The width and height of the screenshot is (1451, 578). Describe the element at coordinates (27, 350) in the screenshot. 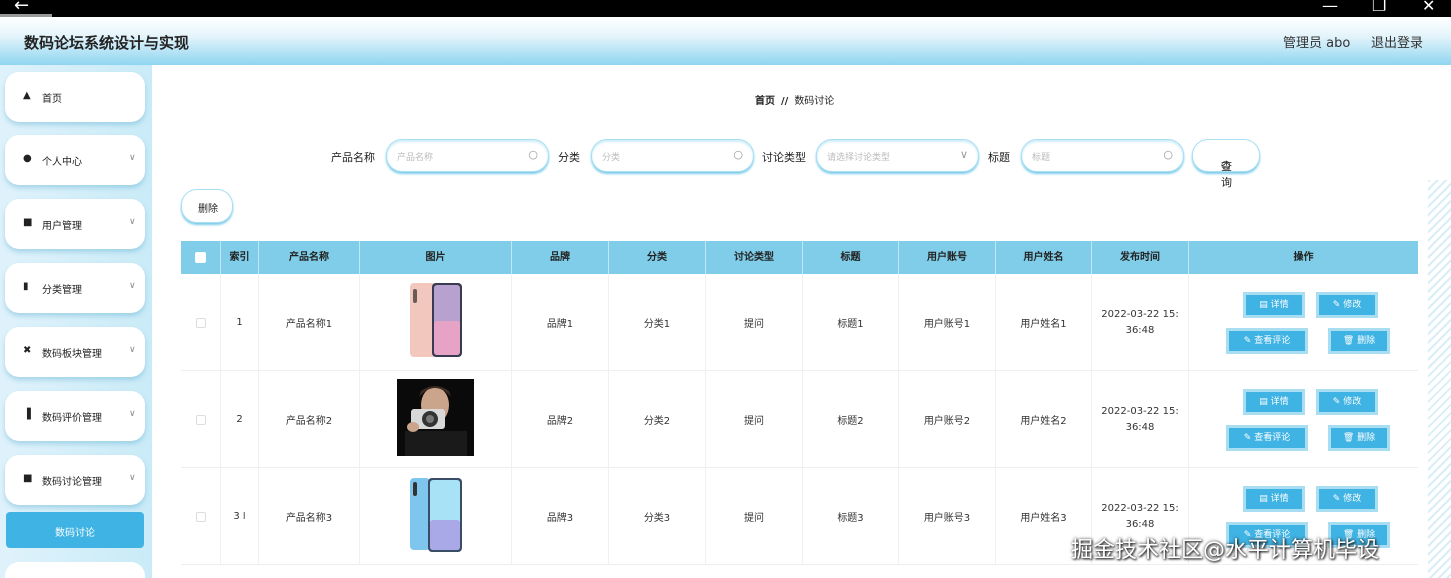

I see `cross-icon: ✖` at that location.